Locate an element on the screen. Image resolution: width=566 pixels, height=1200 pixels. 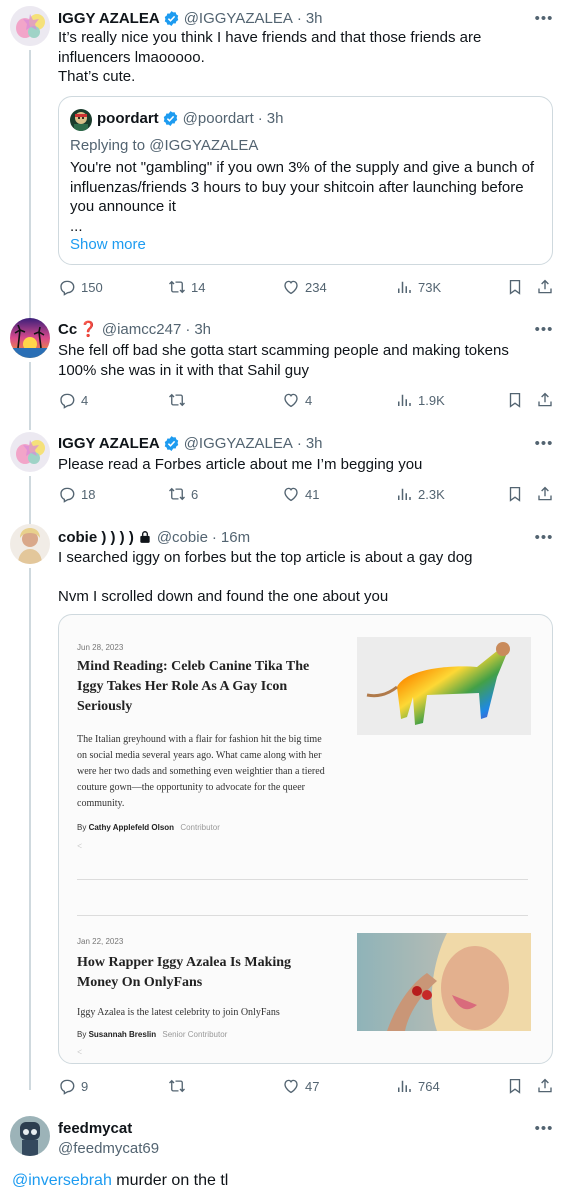
retweet-button: 14 is located at coordinates (186, 287).